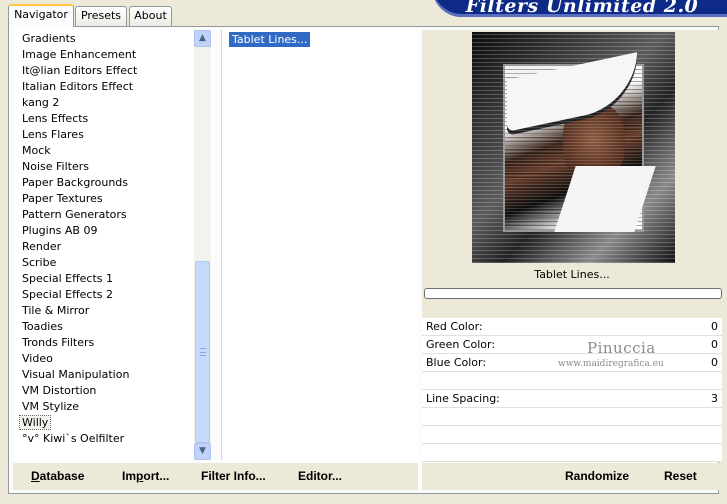 The image size is (727, 504). I want to click on category-label: VM Distortion, so click(59, 390).